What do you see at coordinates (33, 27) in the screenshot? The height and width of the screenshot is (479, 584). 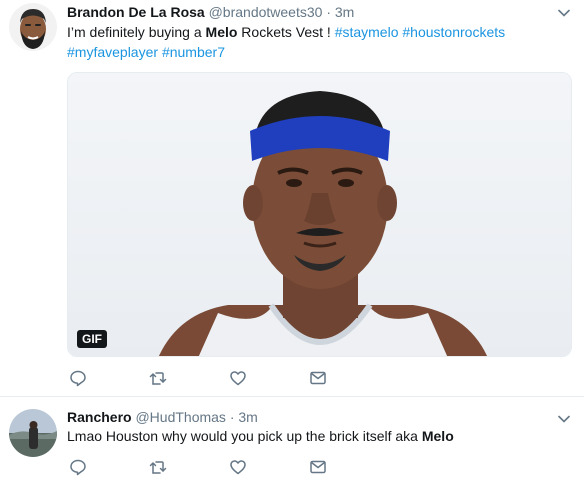 I see `avatar-brandon` at bounding box center [33, 27].